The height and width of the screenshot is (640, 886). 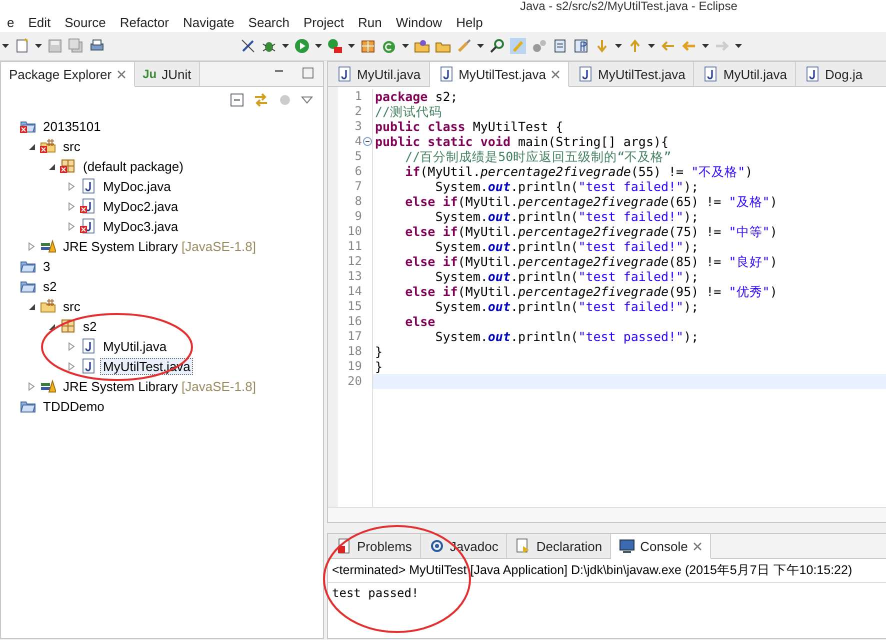 What do you see at coordinates (374, 546) in the screenshot?
I see `view-tab: Problems` at bounding box center [374, 546].